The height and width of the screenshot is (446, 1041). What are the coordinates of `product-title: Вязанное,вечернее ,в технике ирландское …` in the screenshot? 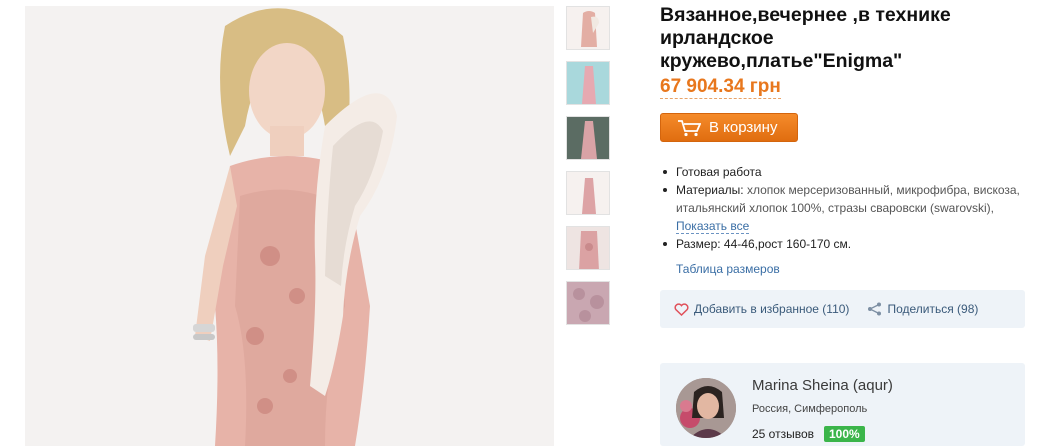 It's located at (805, 38).